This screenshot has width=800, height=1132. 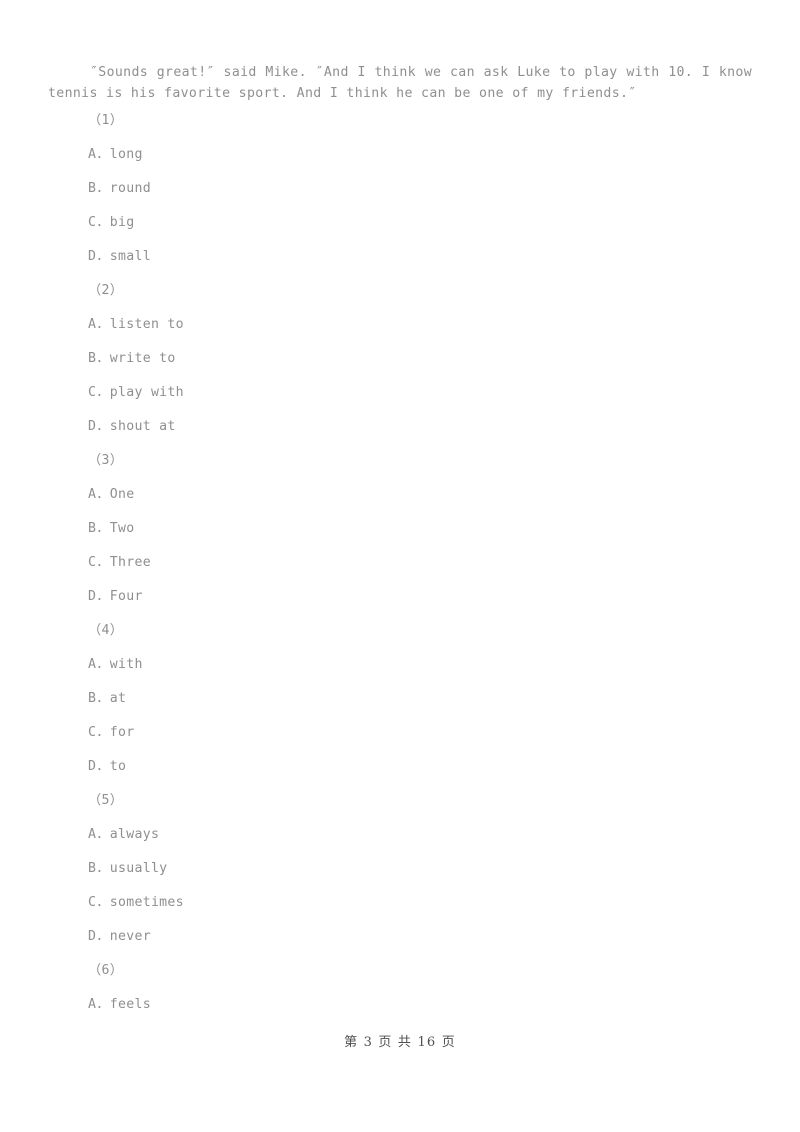 I want to click on answer-option: C．play with, so click(x=400, y=393).